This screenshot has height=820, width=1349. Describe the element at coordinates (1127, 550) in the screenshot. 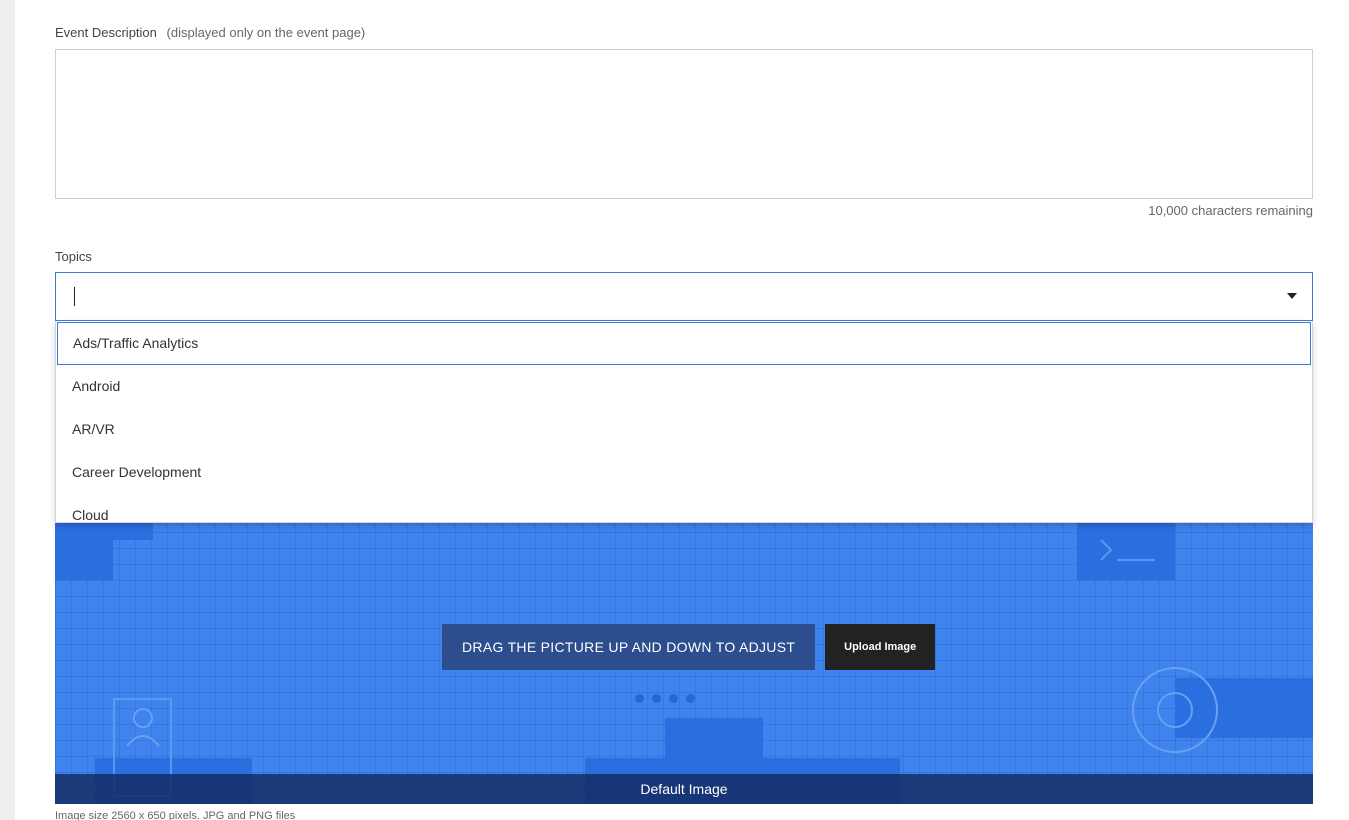

I see `terminal-icon` at that location.